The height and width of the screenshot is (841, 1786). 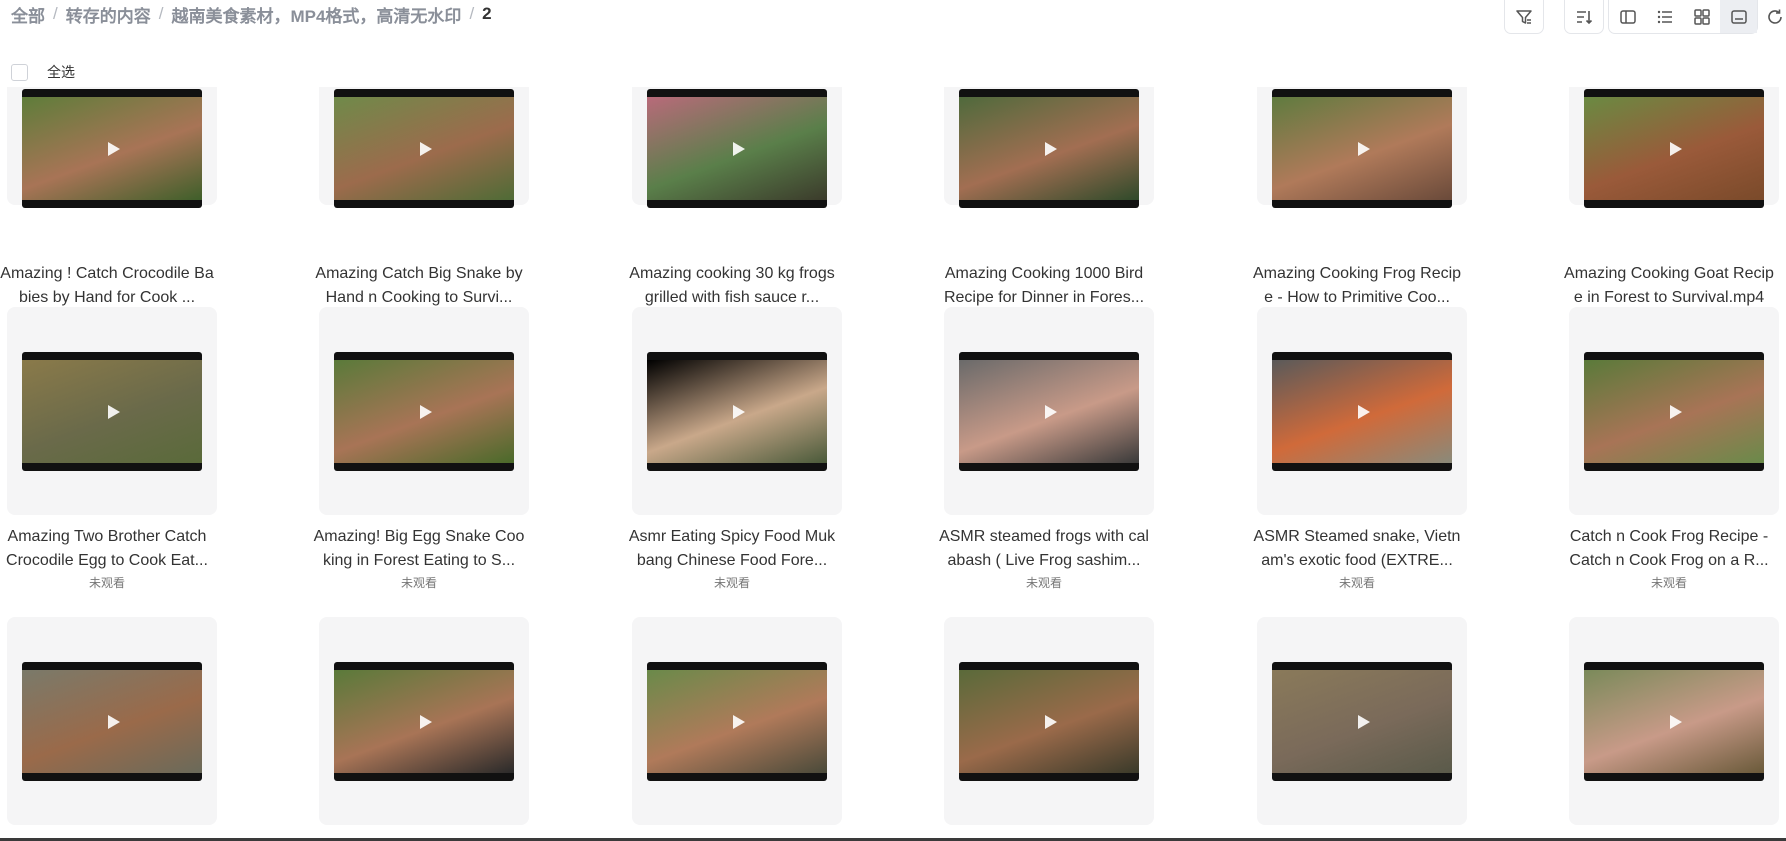 I want to click on breadcrumb-all: 全部, so click(x=28, y=14).